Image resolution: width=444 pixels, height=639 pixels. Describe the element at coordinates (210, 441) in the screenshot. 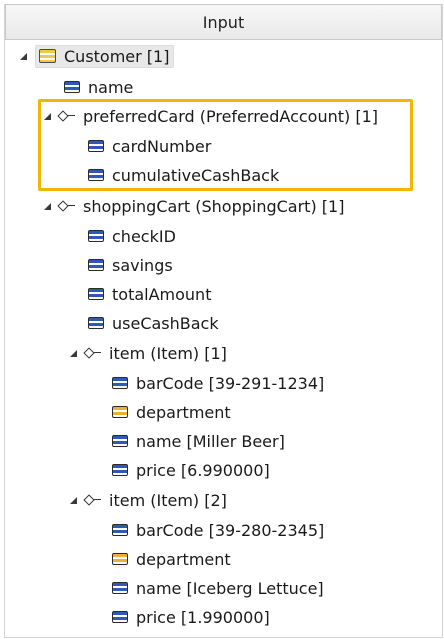

I see `tree-node-label: name [Miller Beer]` at that location.